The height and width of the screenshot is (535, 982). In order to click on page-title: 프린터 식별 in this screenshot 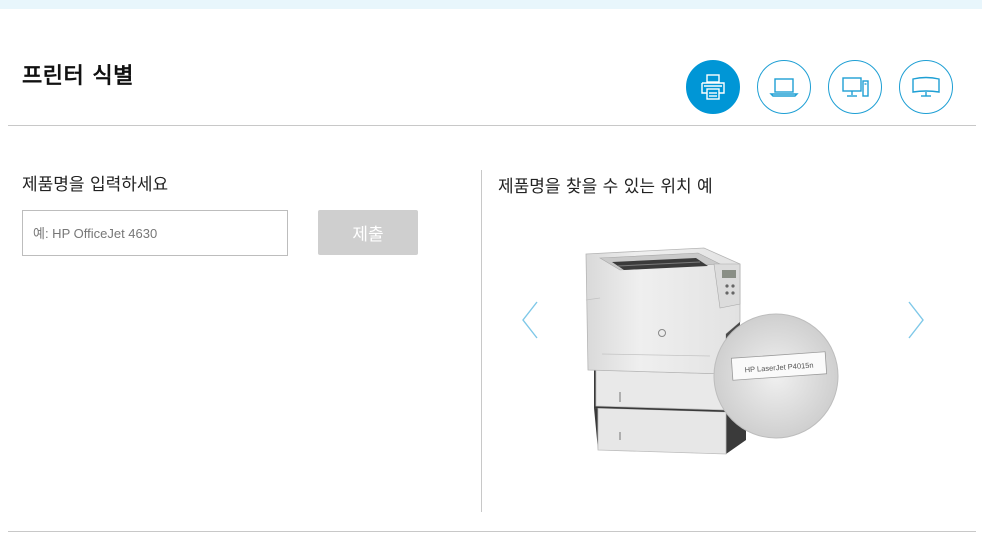, I will do `click(78, 76)`.